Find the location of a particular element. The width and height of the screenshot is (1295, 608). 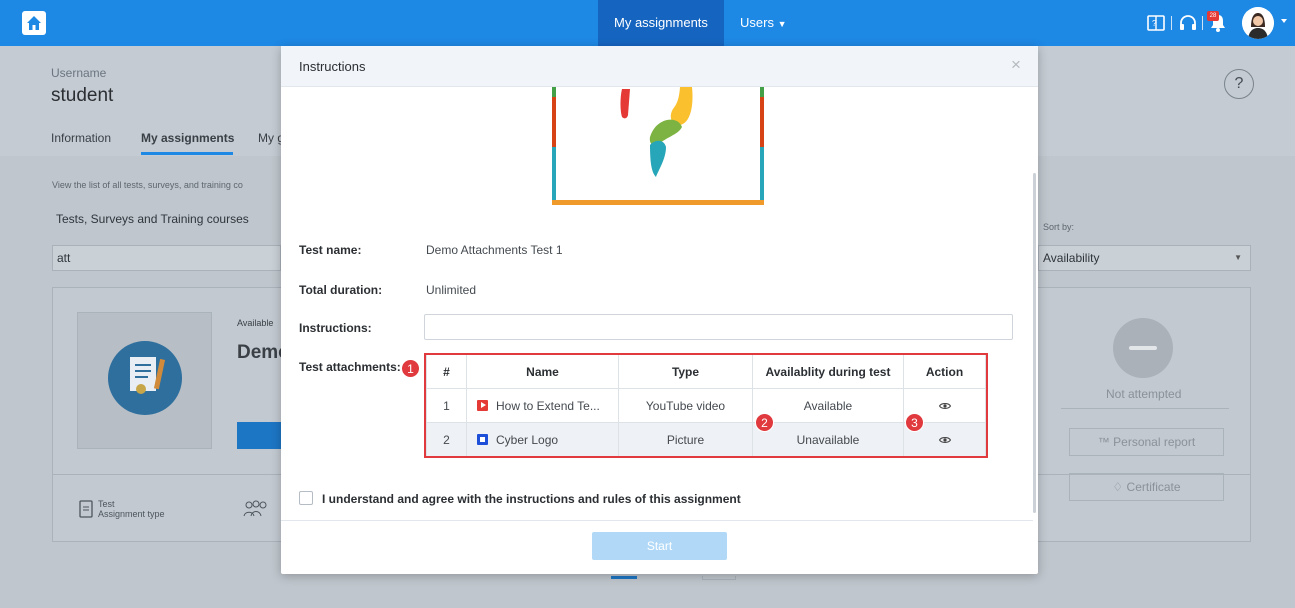

tab-users-label: Users is located at coordinates (757, 22).